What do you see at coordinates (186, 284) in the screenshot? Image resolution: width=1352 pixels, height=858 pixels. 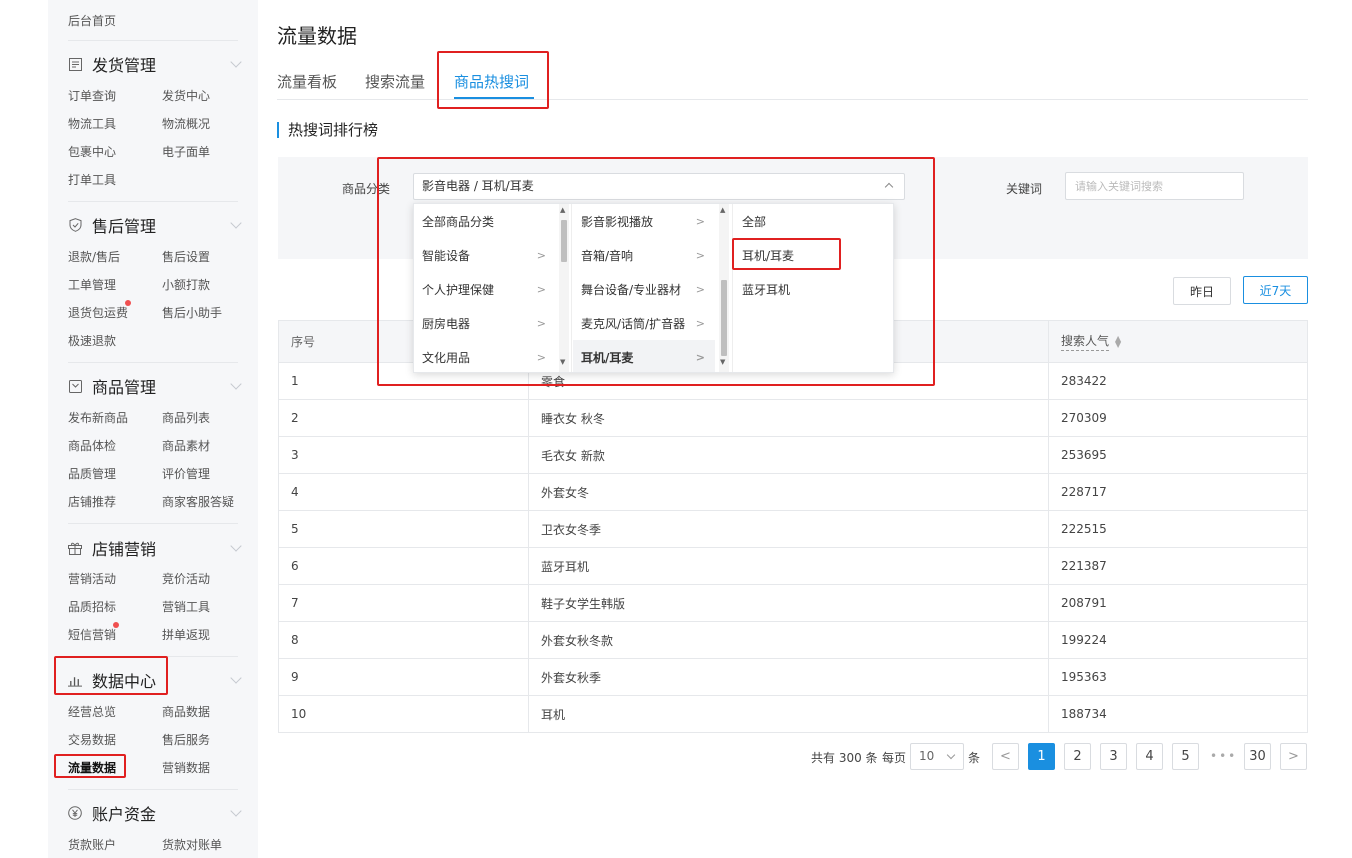 I see `sidebar-item-small-payment: 小额打款` at bounding box center [186, 284].